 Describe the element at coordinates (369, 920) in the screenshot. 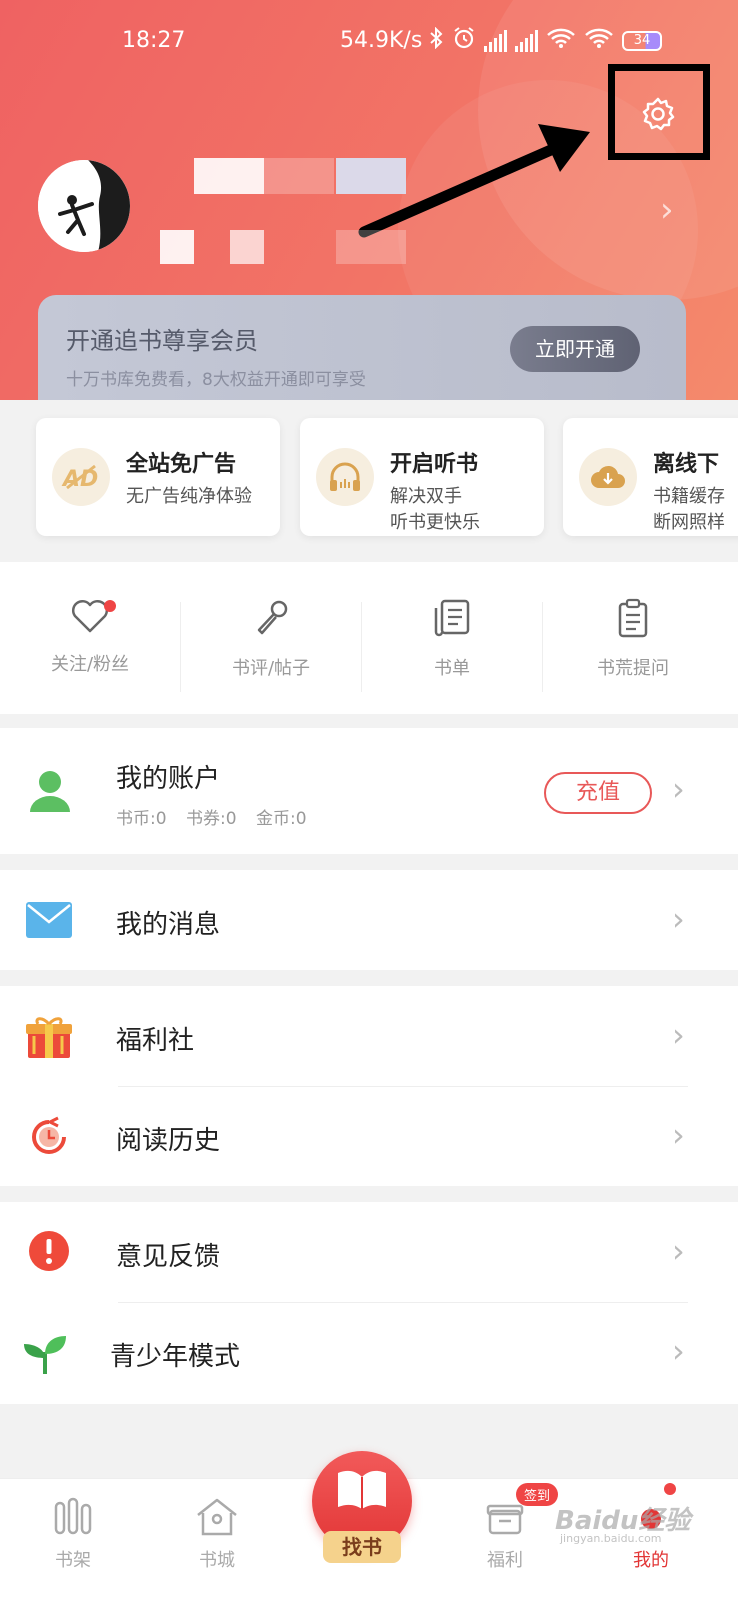

I see `messages-row: 我的消息 ›` at that location.